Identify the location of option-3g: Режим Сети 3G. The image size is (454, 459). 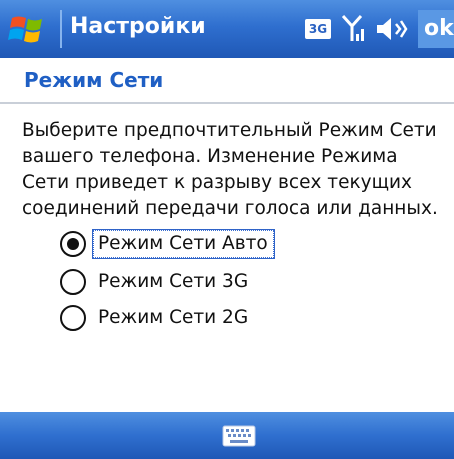
(157, 282).